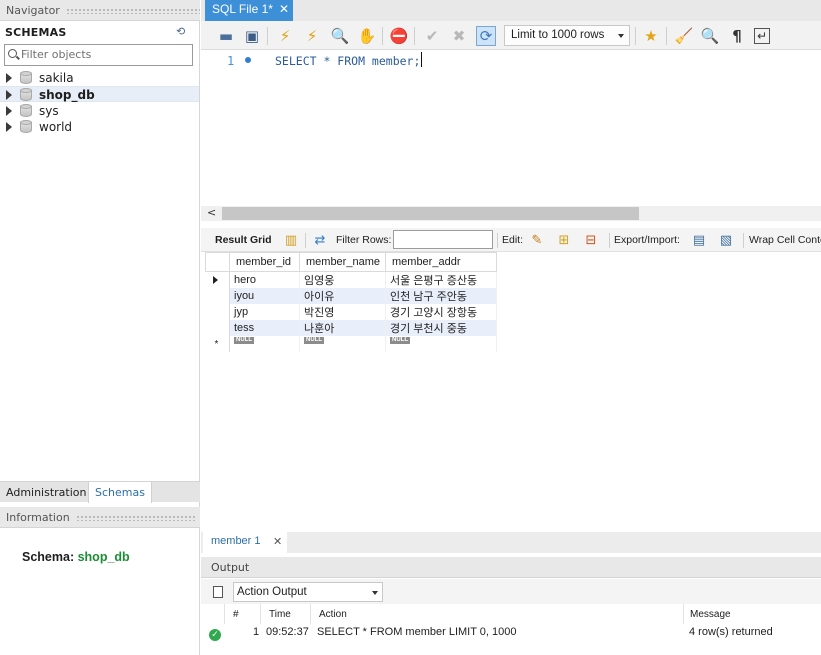 This screenshot has height=655, width=821. I want to click on table-cell: 서울 은평구 증산동, so click(441, 279).